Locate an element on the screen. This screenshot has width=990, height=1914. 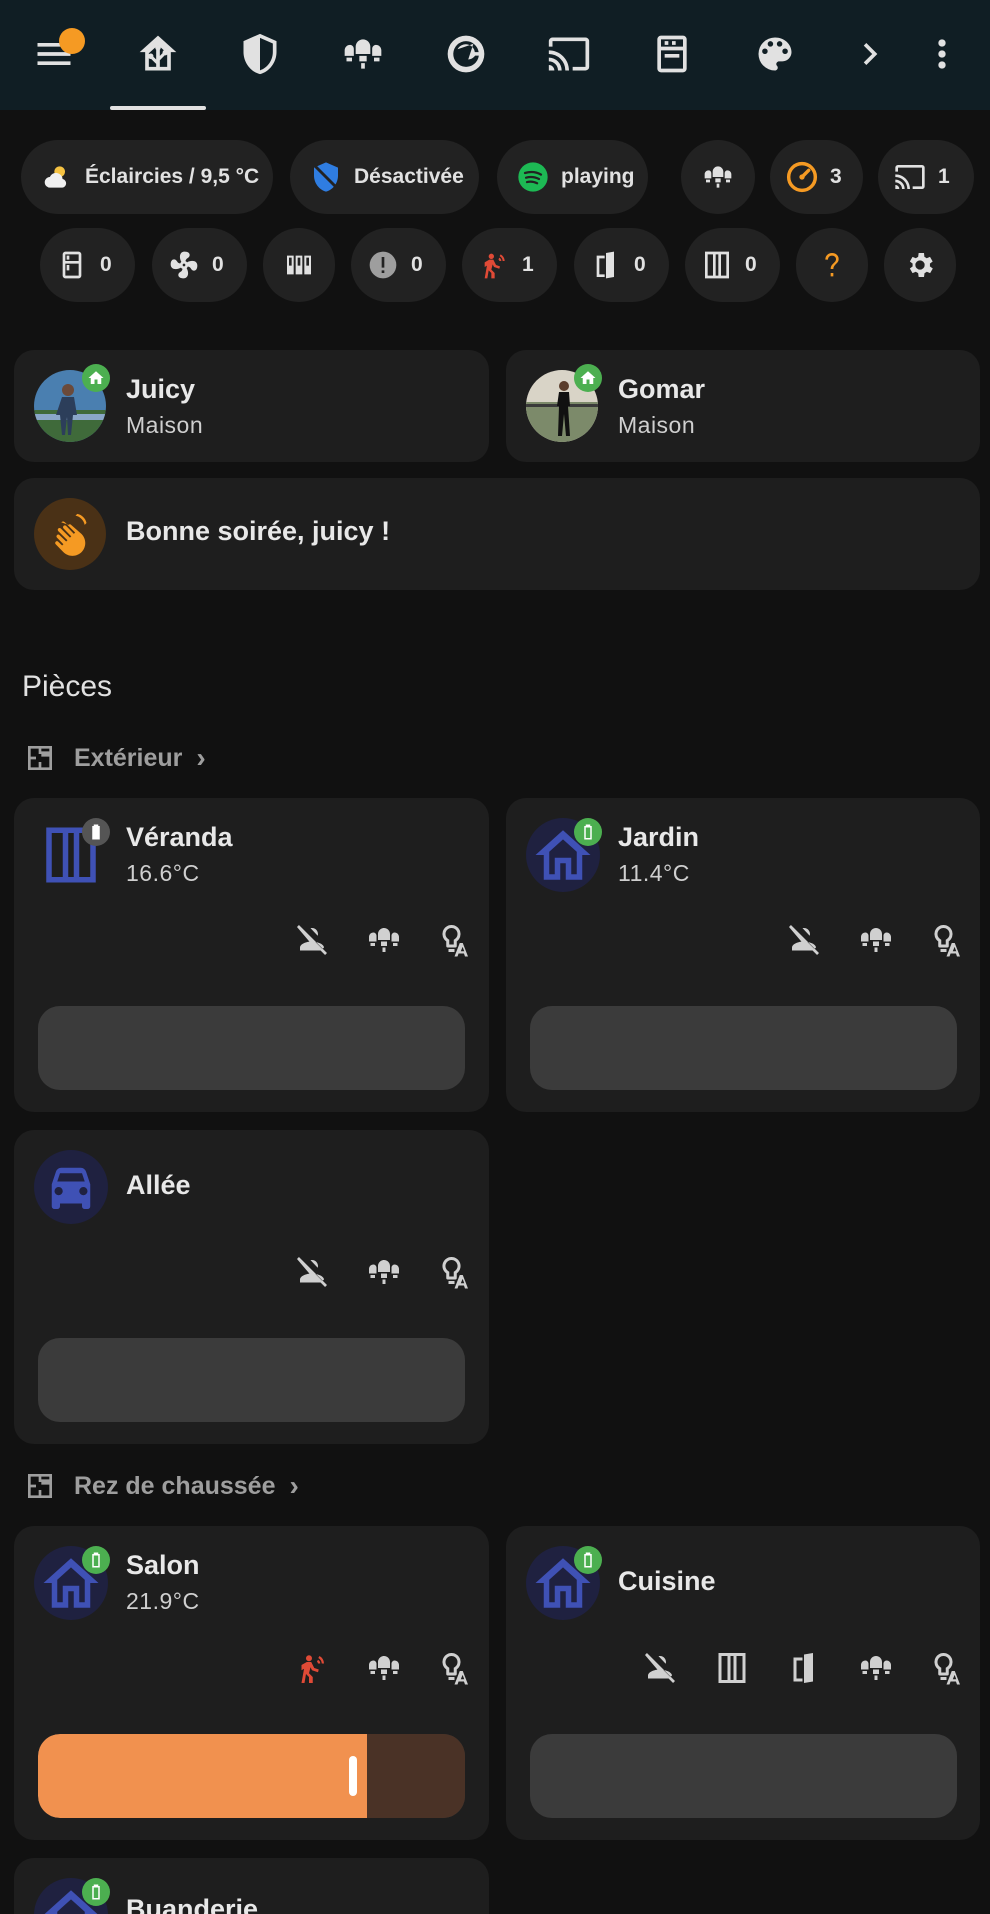
dots-vertical-icon is located at coordinates (942, 54).